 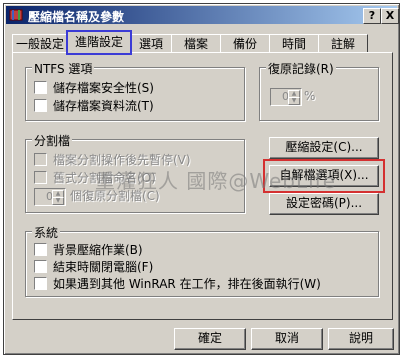 What do you see at coordinates (343, 43) in the screenshot?
I see `tab-comment: 註解` at bounding box center [343, 43].